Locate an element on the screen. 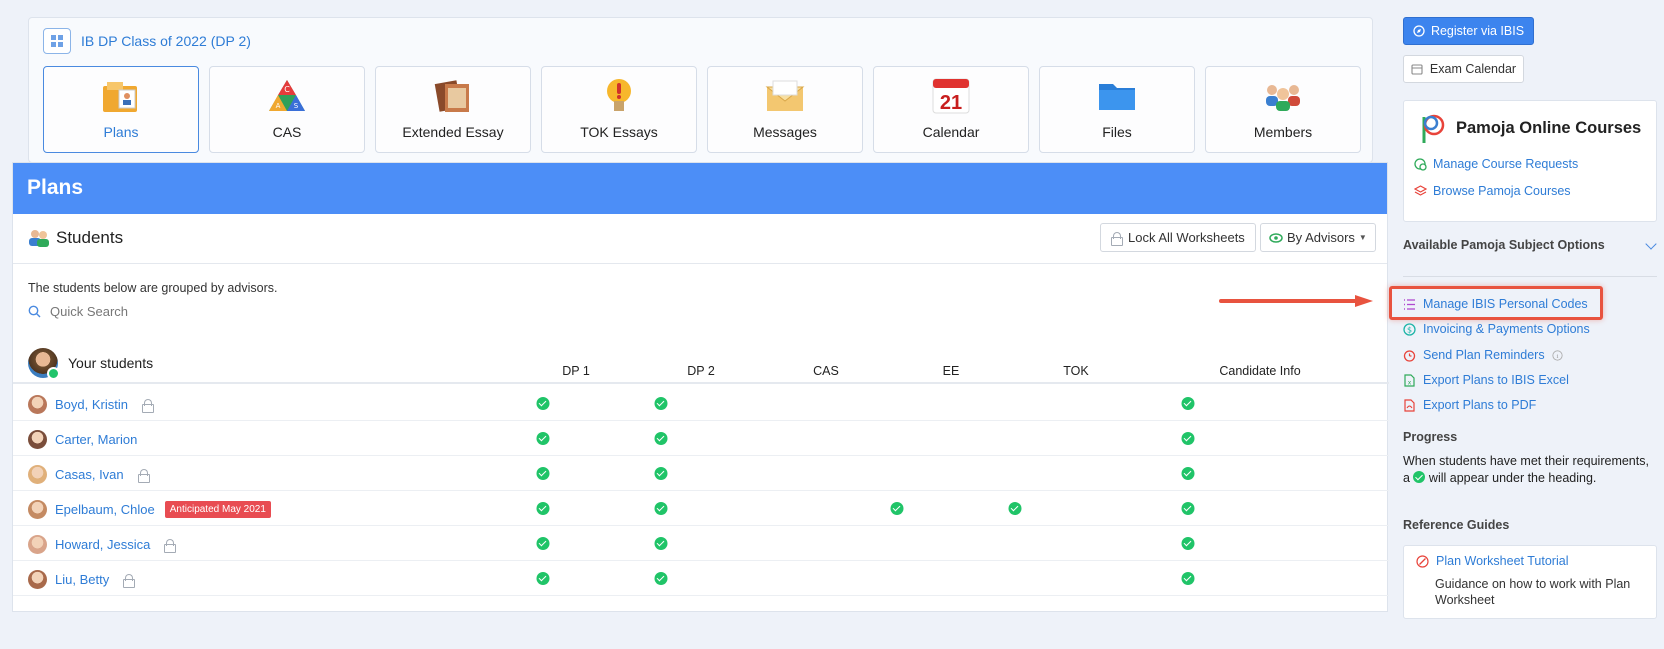 The height and width of the screenshot is (649, 1664). manage-course-requests-label: Manage Course Requests is located at coordinates (1506, 164).